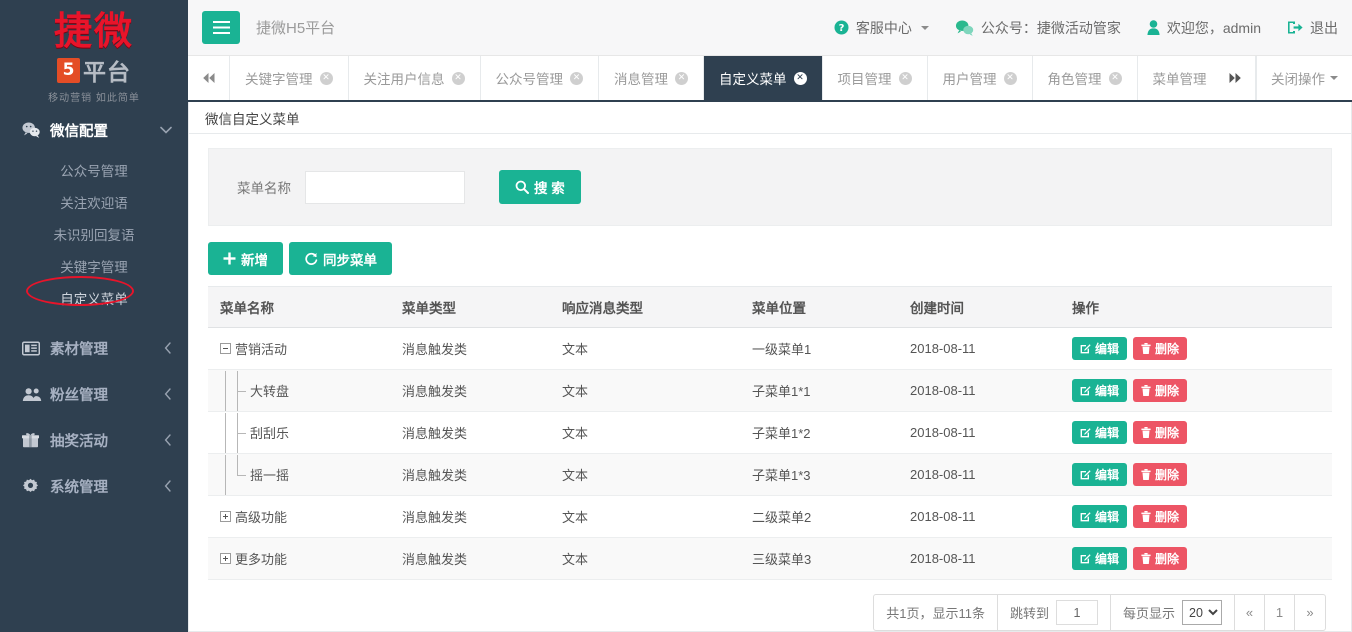 This screenshot has width=1352, height=632. Describe the element at coordinates (1085, 78) in the screenshot. I see `tab-role-manage: 角色管理 ✕` at that location.